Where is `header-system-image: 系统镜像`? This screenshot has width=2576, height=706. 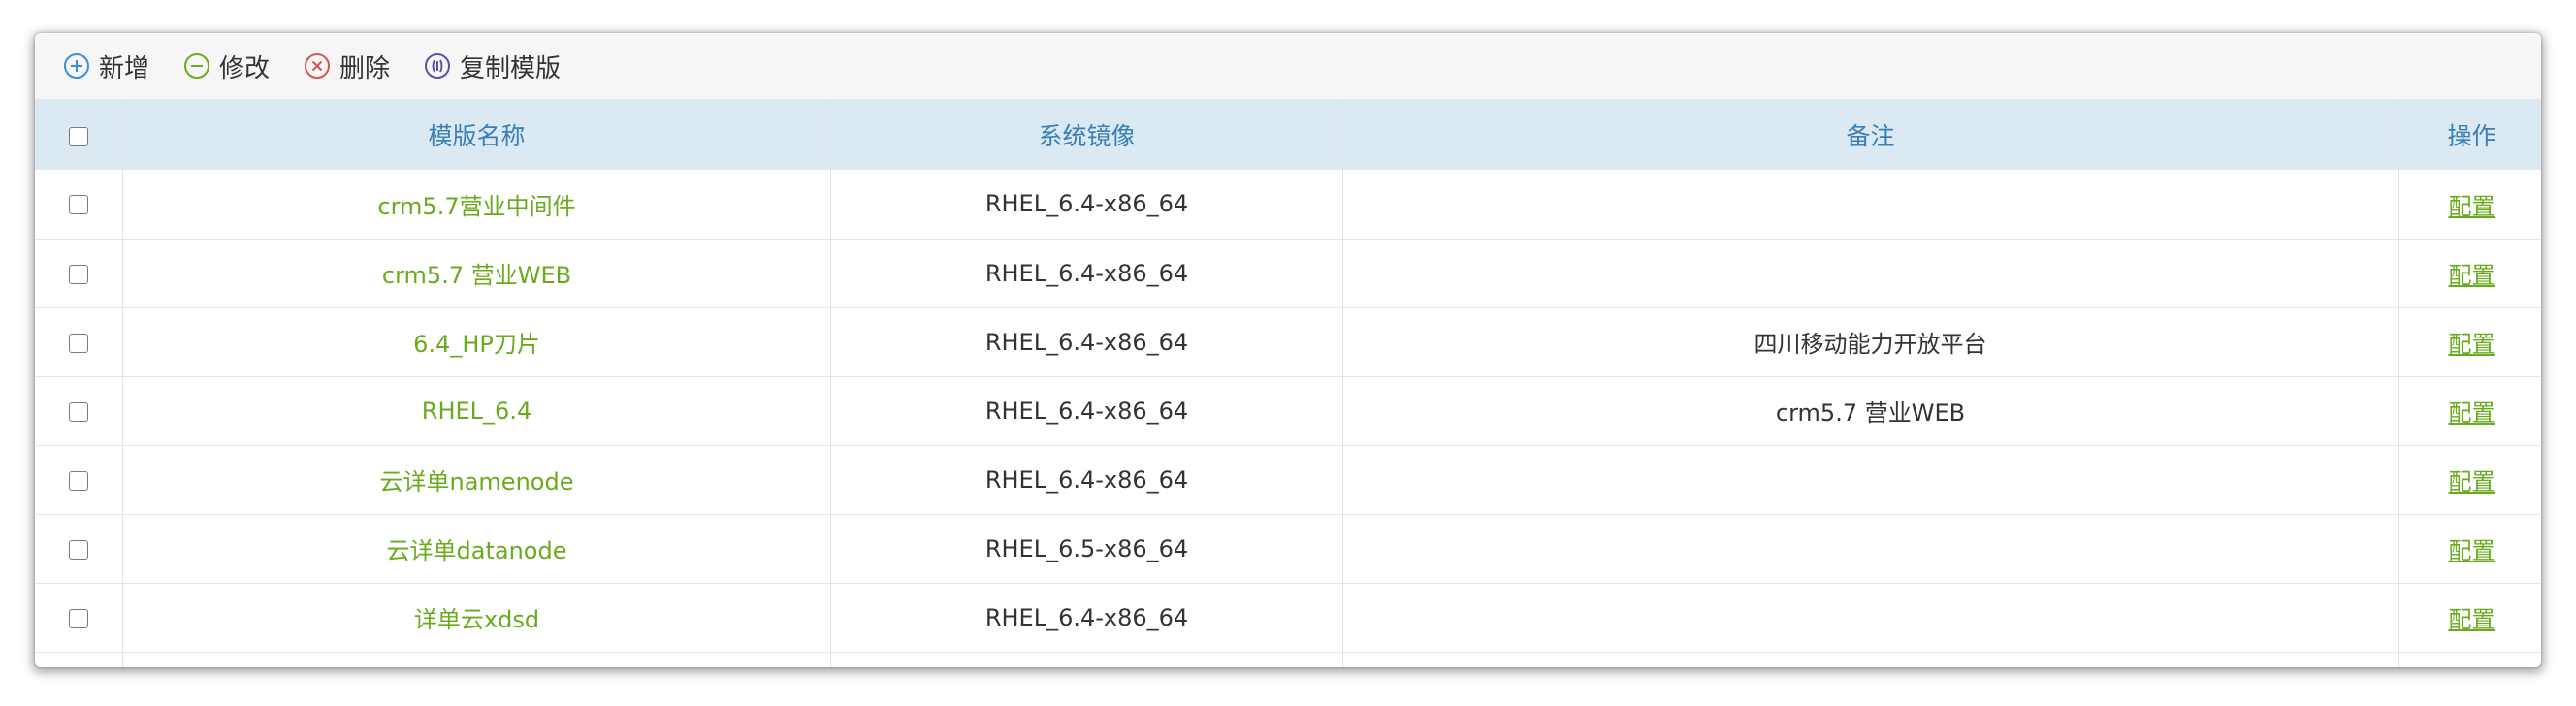
header-system-image: 系统镜像 is located at coordinates (1086, 135).